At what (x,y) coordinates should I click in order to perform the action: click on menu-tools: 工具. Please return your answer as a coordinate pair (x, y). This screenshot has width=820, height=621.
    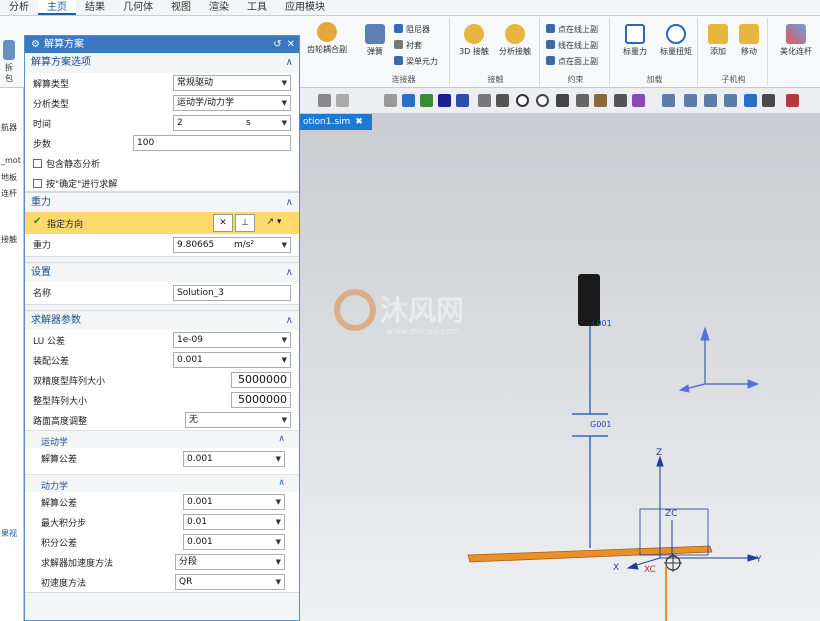
    Looking at the image, I should click on (257, 7).